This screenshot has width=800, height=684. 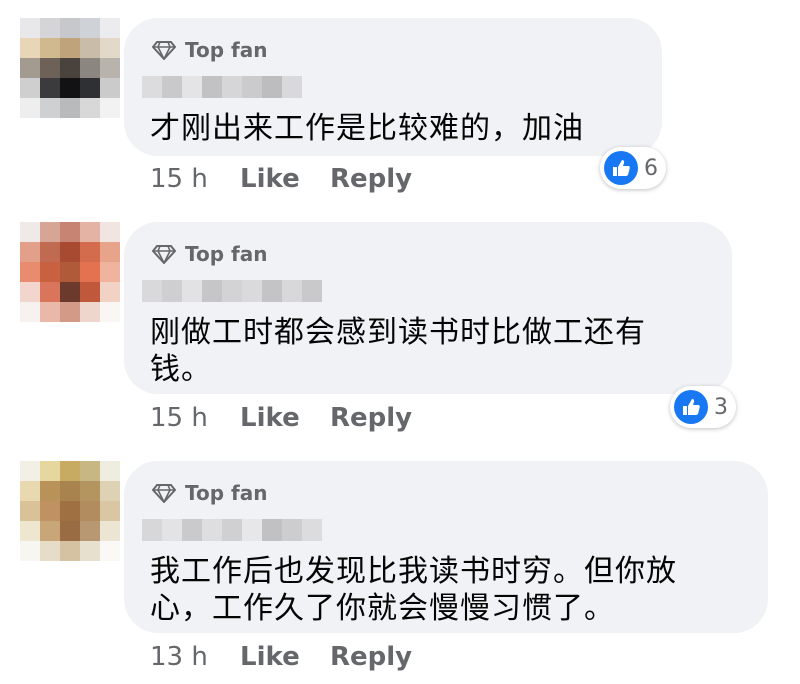 I want to click on timestamp: 13 h, so click(x=195, y=657).